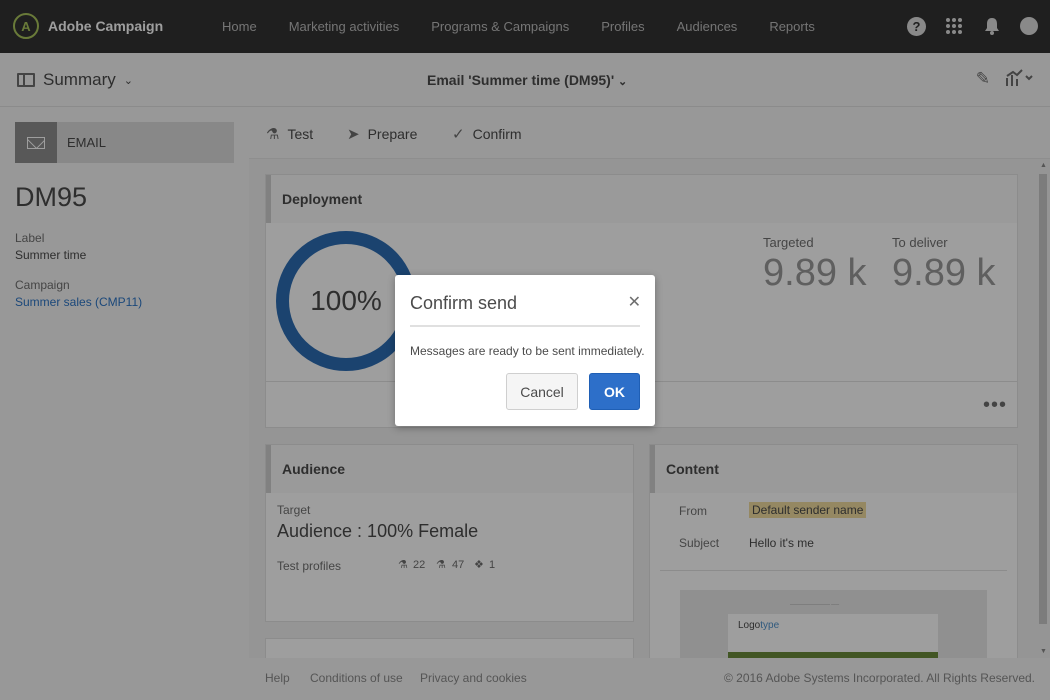 This screenshot has height=700, width=1050. I want to click on ok-button: OK, so click(614, 391).